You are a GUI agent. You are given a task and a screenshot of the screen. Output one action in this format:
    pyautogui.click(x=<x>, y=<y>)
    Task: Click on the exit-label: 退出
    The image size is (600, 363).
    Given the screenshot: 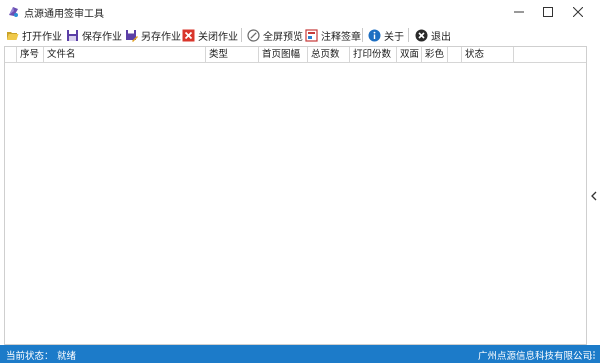 What is the action you would take?
    pyautogui.click(x=441, y=37)
    